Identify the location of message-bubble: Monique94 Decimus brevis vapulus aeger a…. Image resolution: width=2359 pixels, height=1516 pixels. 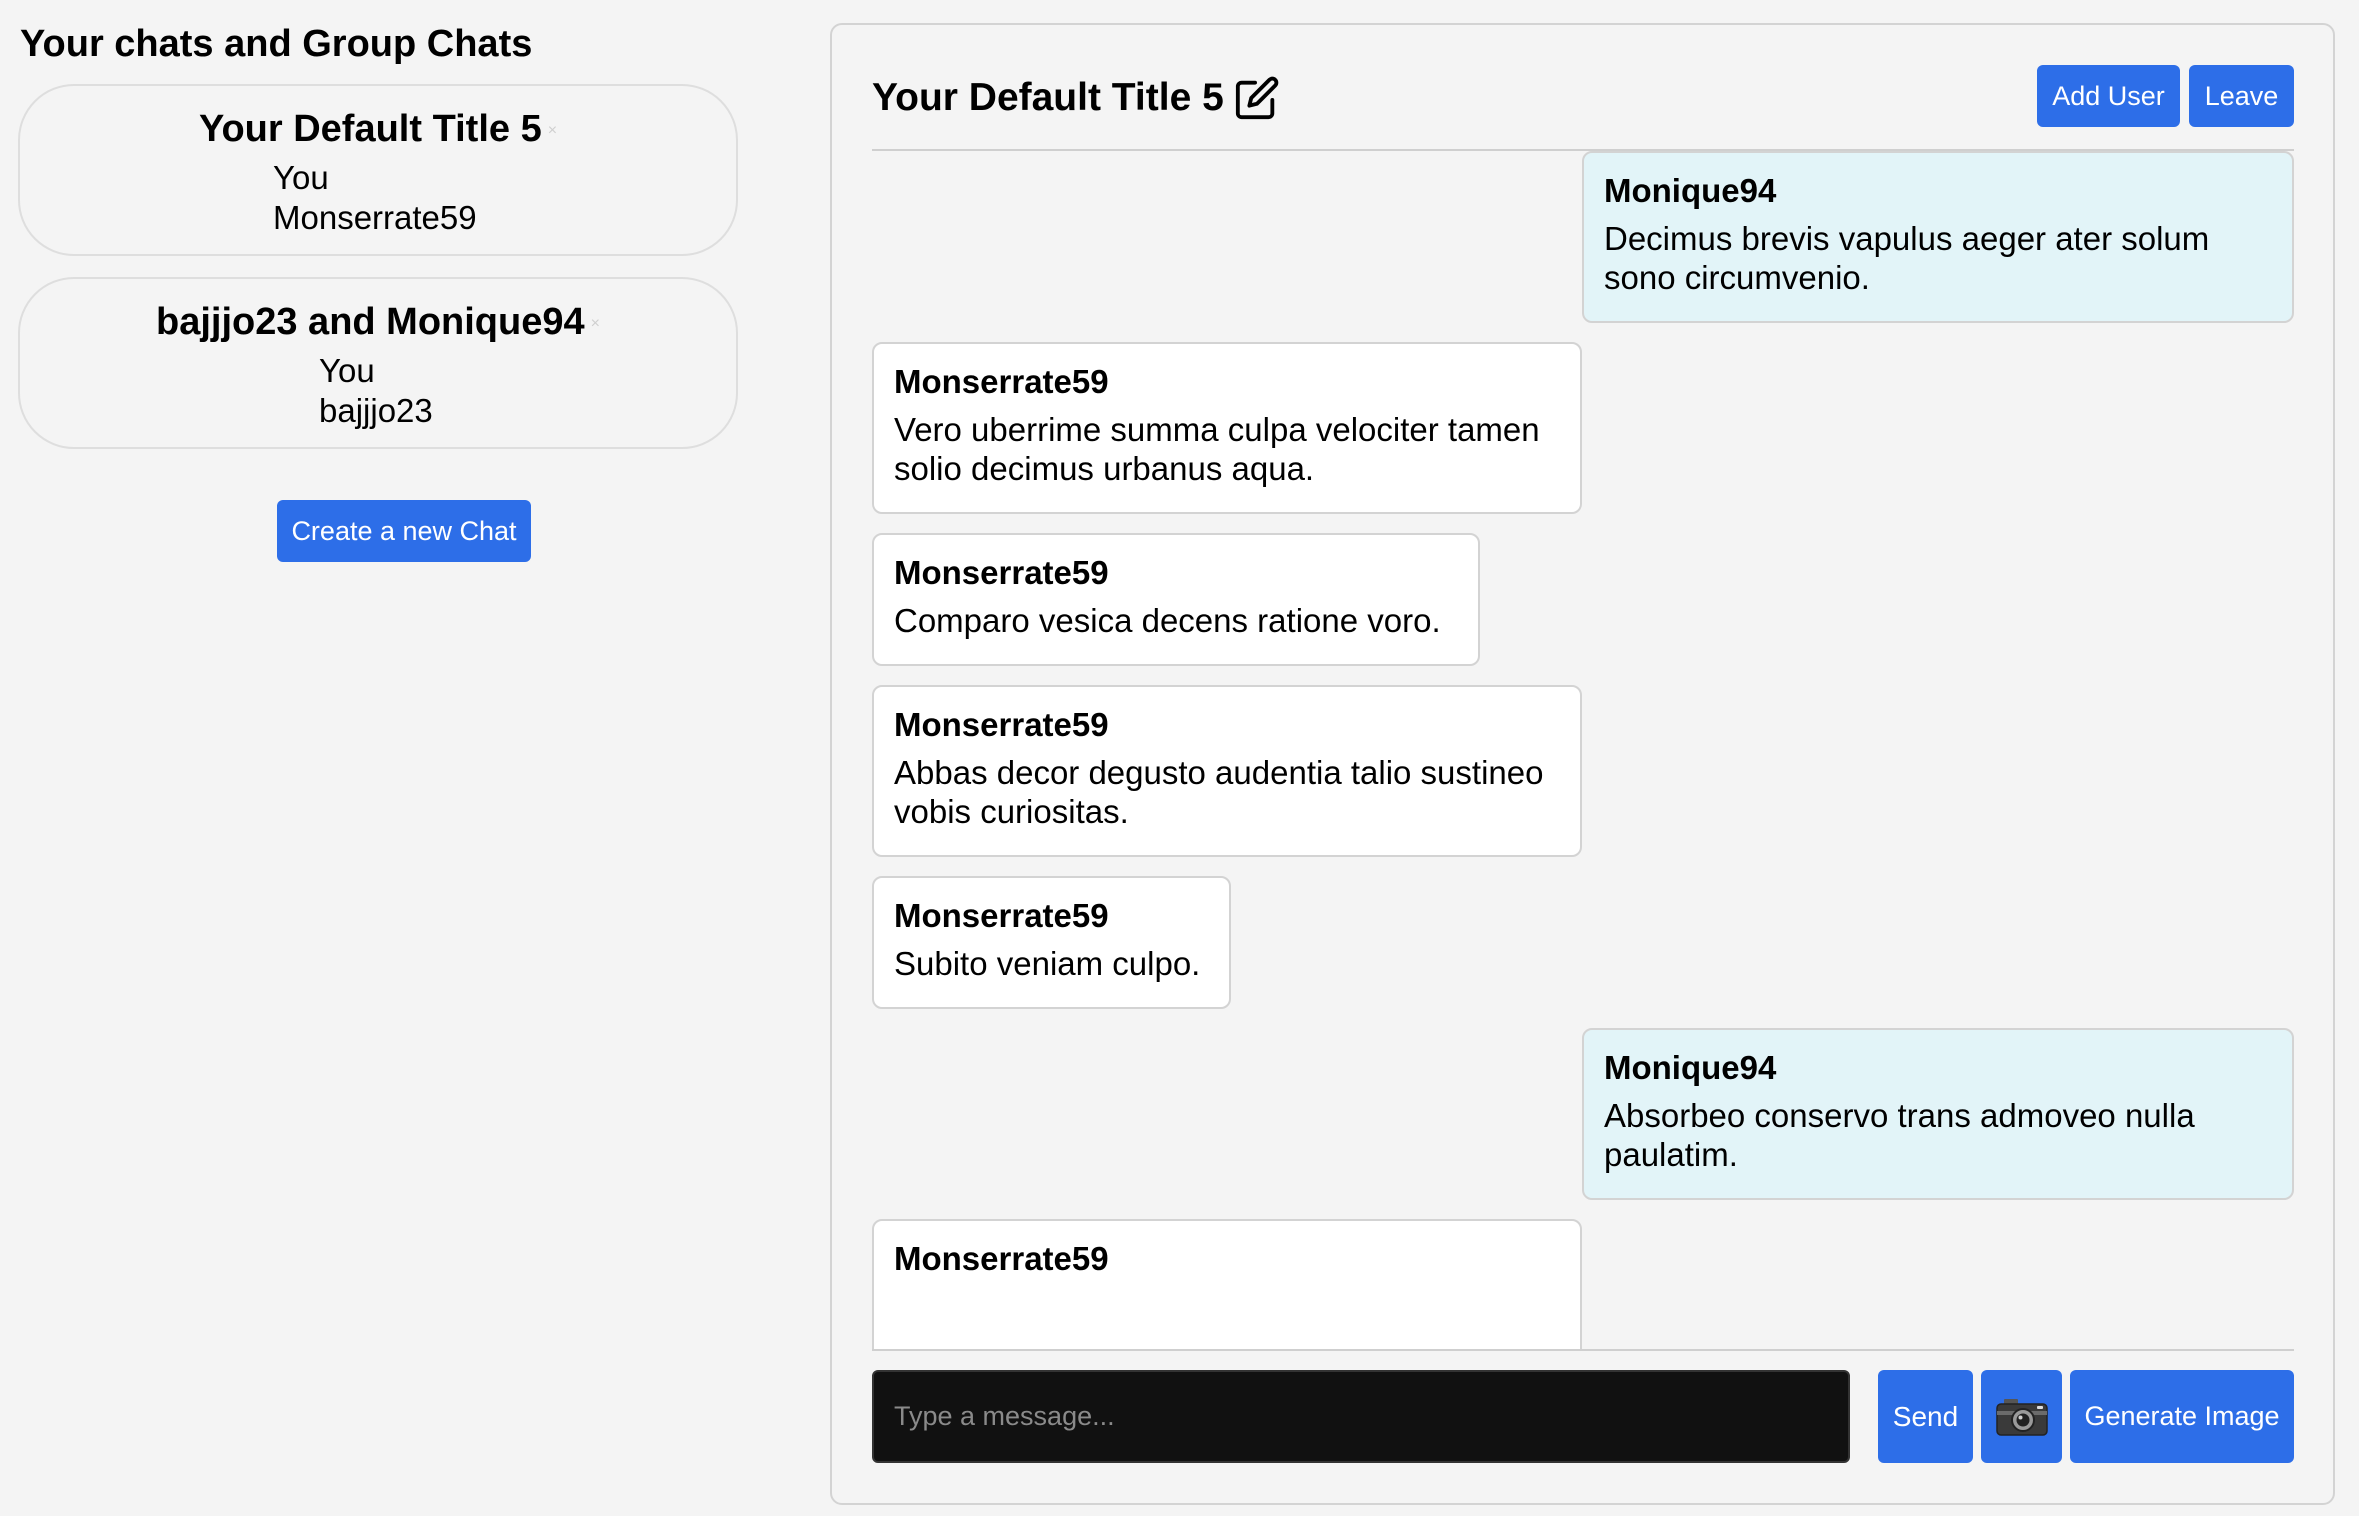
(1938, 237).